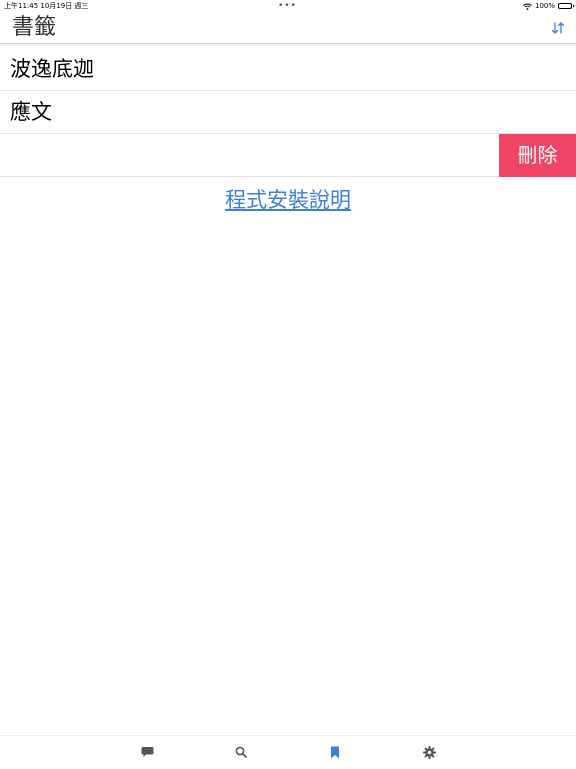 The width and height of the screenshot is (576, 769). Describe the element at coordinates (544, 6) in the screenshot. I see `battery-percent: 100%` at that location.